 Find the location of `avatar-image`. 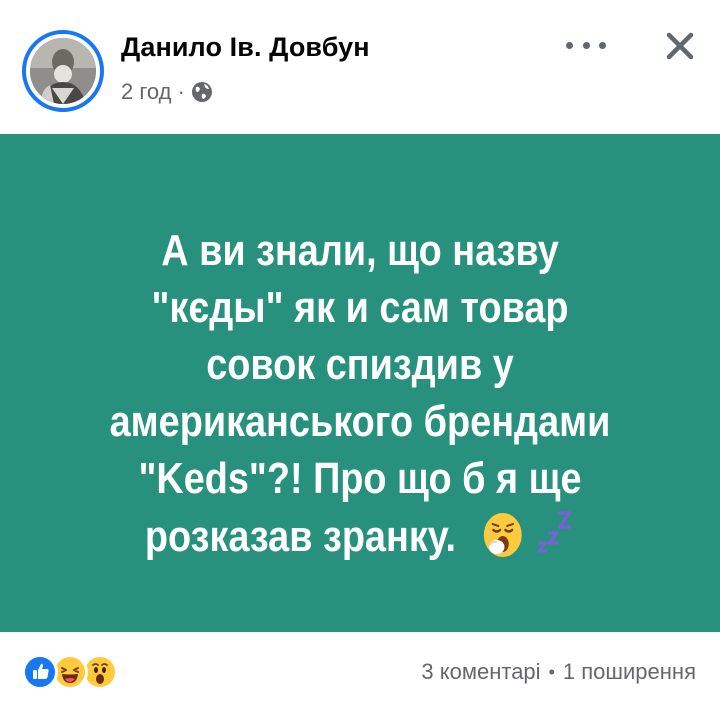

avatar-image is located at coordinates (63, 71).